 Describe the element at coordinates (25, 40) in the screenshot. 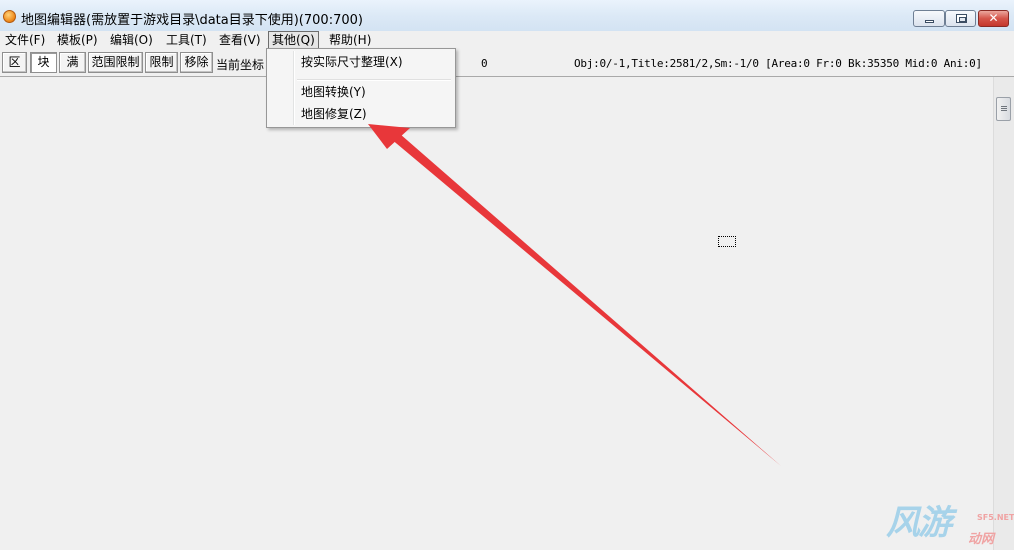

I see `menu-file: 文件(F)` at that location.